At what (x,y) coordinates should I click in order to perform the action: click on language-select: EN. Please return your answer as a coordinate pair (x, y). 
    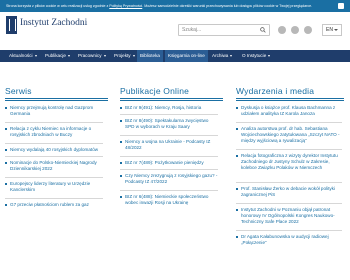
    Looking at the image, I should click on (332, 30).